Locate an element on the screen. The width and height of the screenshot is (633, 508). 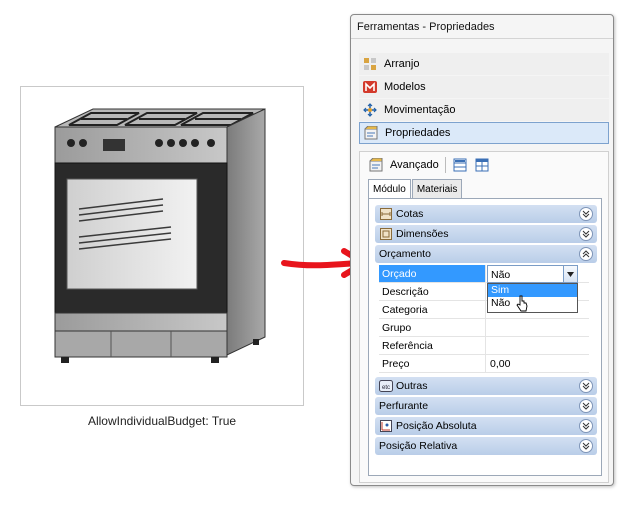
collapse-chevron-icon is located at coordinates (586, 254).